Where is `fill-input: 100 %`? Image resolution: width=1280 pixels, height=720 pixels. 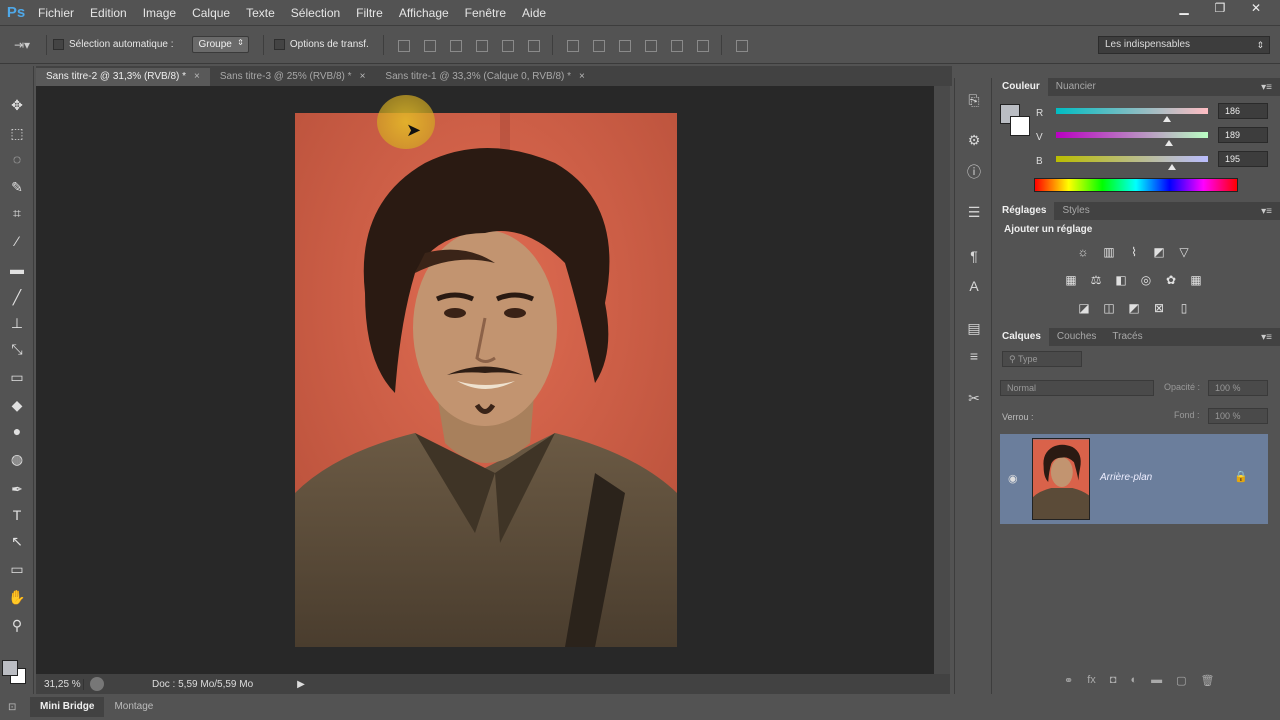
fill-input: 100 % is located at coordinates (1238, 416).